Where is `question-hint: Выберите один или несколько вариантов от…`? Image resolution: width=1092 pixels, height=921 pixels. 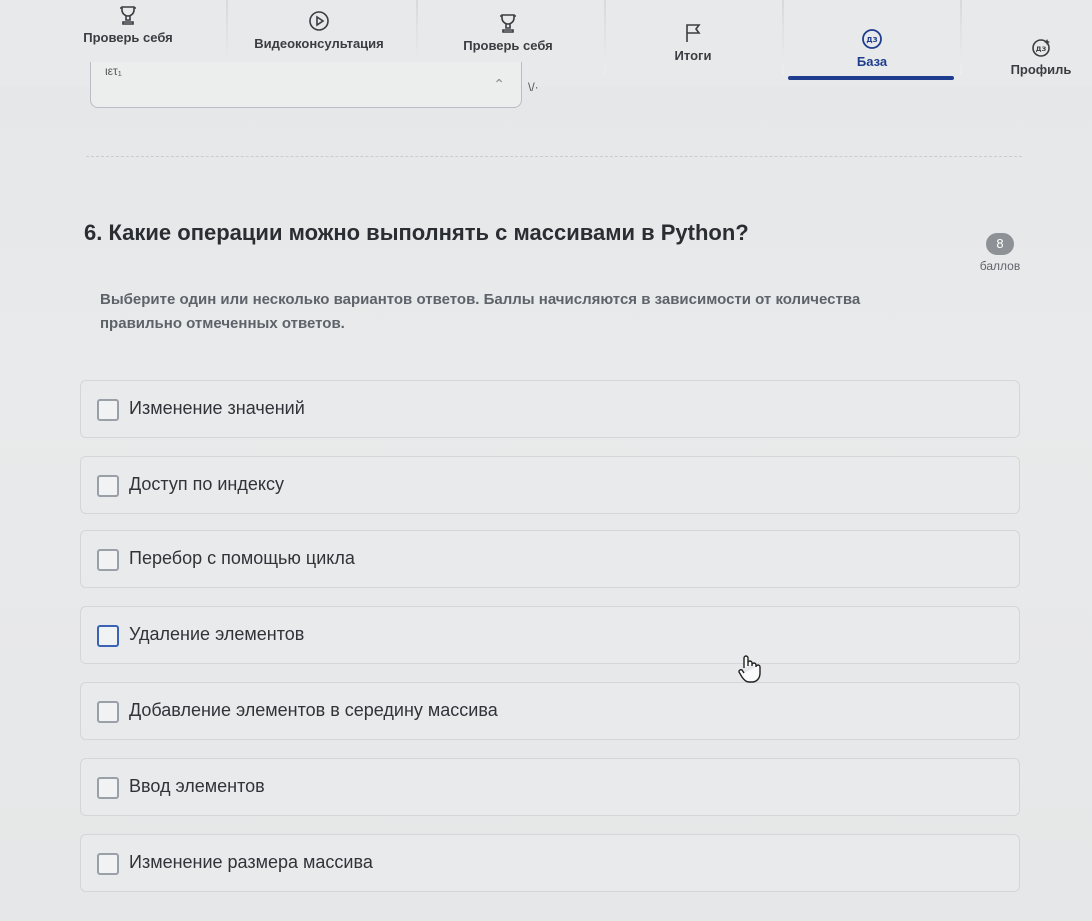 question-hint: Выберите один или несколько вариантов от… is located at coordinates (480, 311).